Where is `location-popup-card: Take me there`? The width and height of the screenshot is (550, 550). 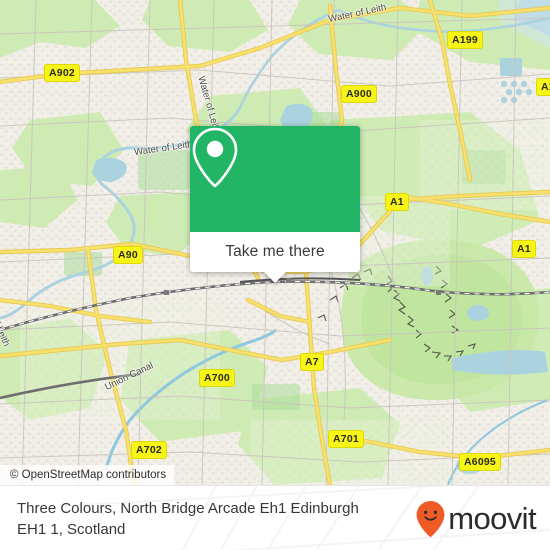 location-popup-card: Take me there is located at coordinates (275, 204).